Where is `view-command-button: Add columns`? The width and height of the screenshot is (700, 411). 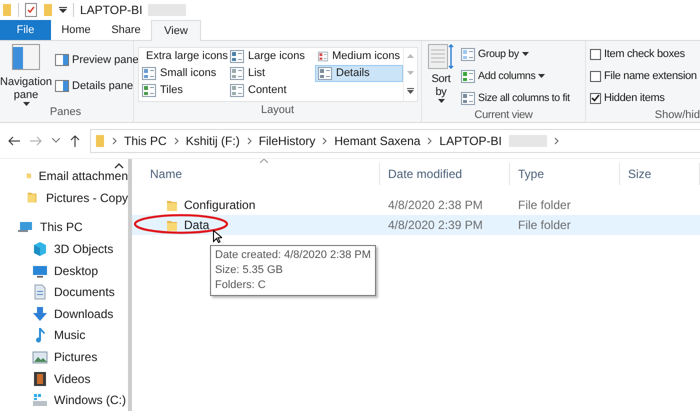 view-command-button: Add columns is located at coordinates (503, 76).